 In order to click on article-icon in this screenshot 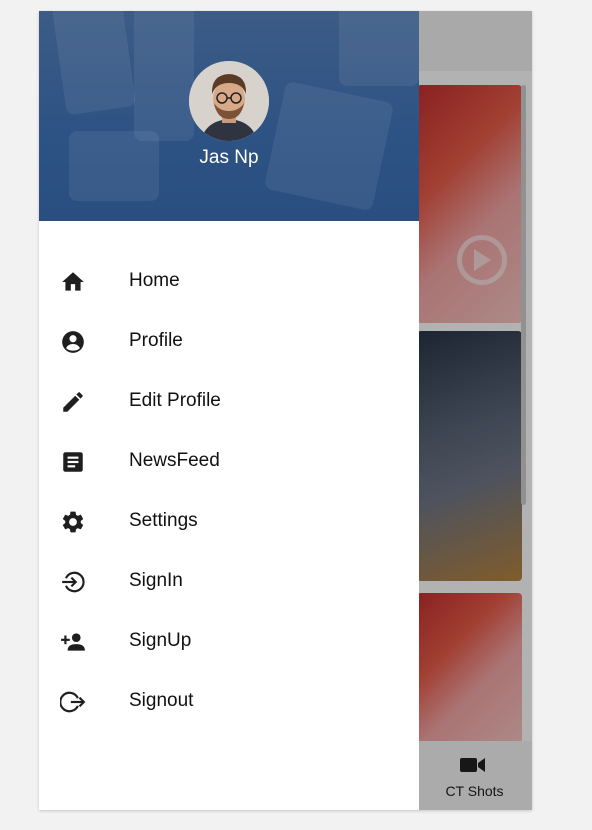, I will do `click(73, 462)`.